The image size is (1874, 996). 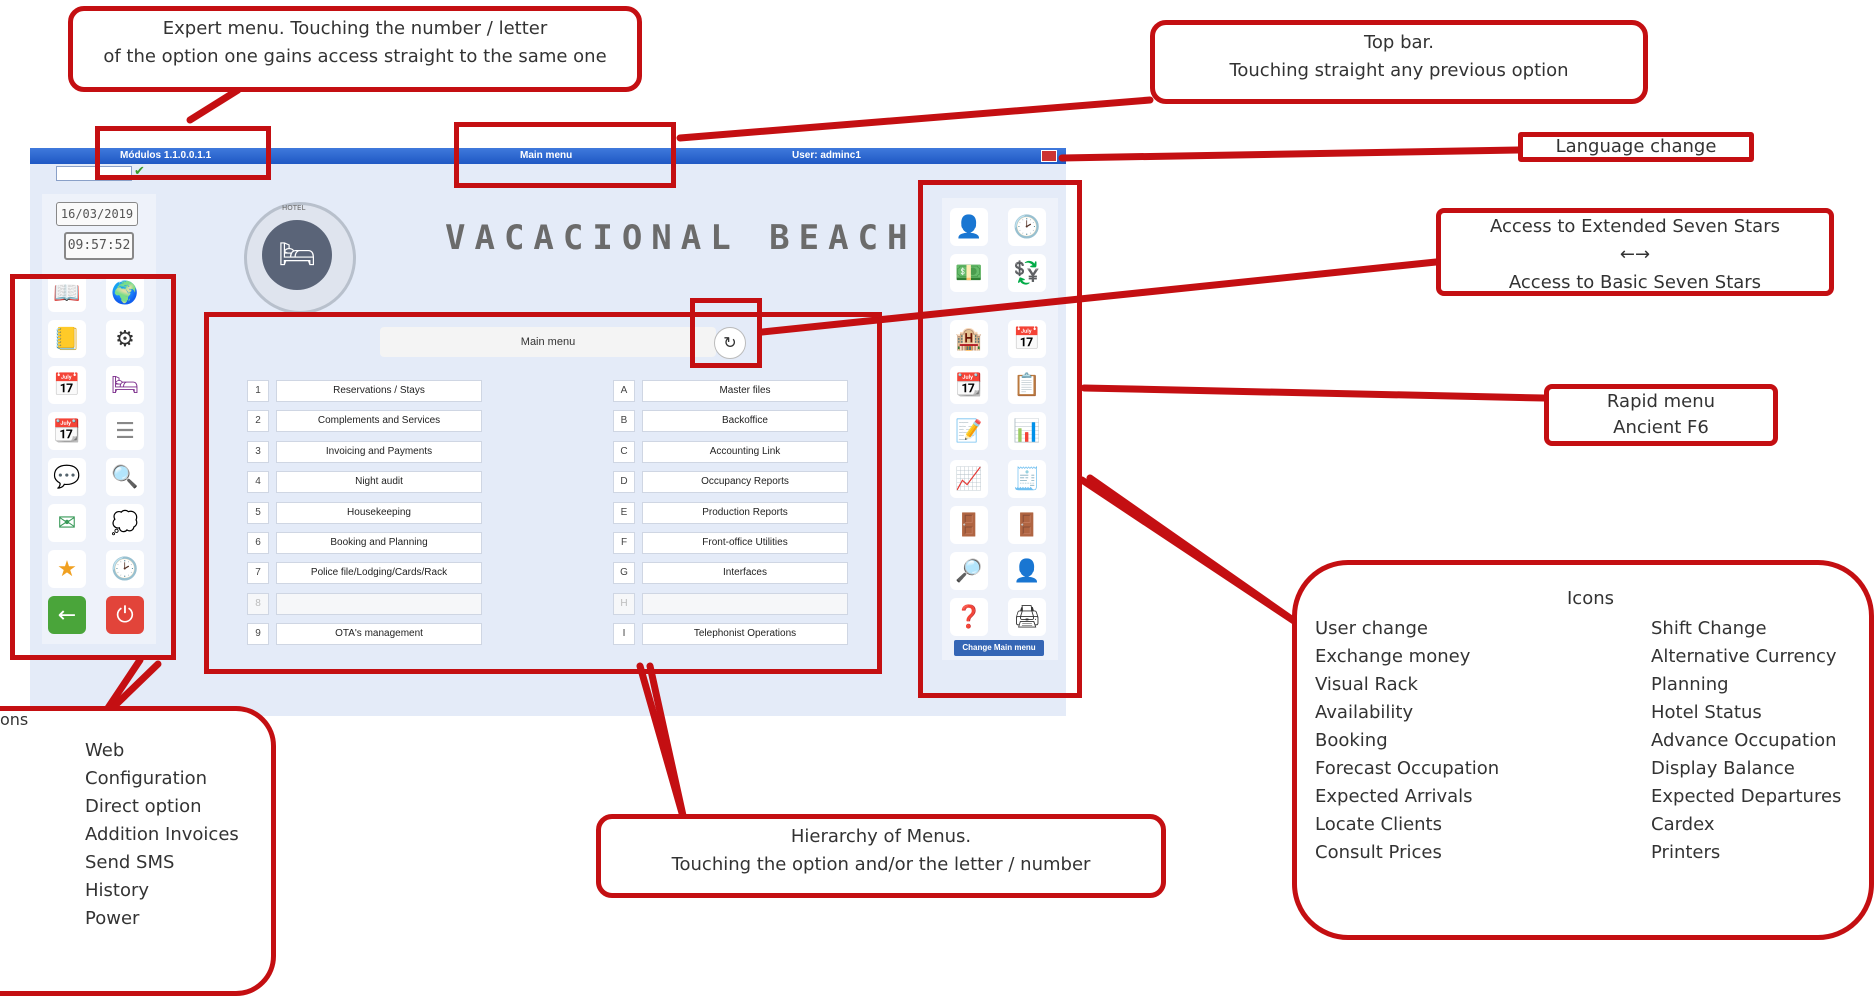 I want to click on rapid-callout: Rapid menu Ancient F6, so click(x=1661, y=415).